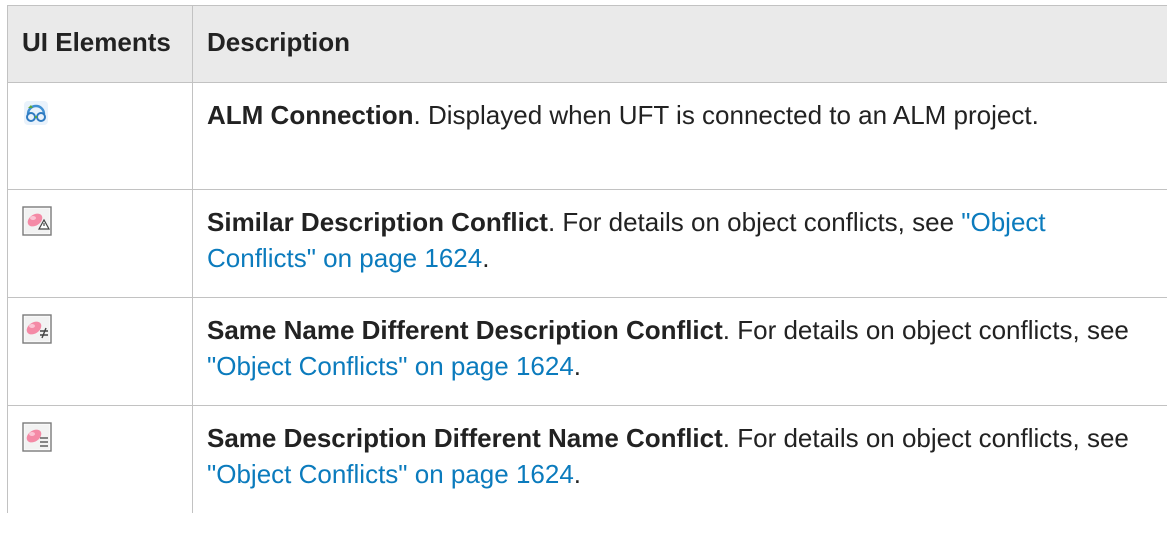  Describe the element at coordinates (37, 221) in the screenshot. I see `similar-description-conflict-icon` at that location.